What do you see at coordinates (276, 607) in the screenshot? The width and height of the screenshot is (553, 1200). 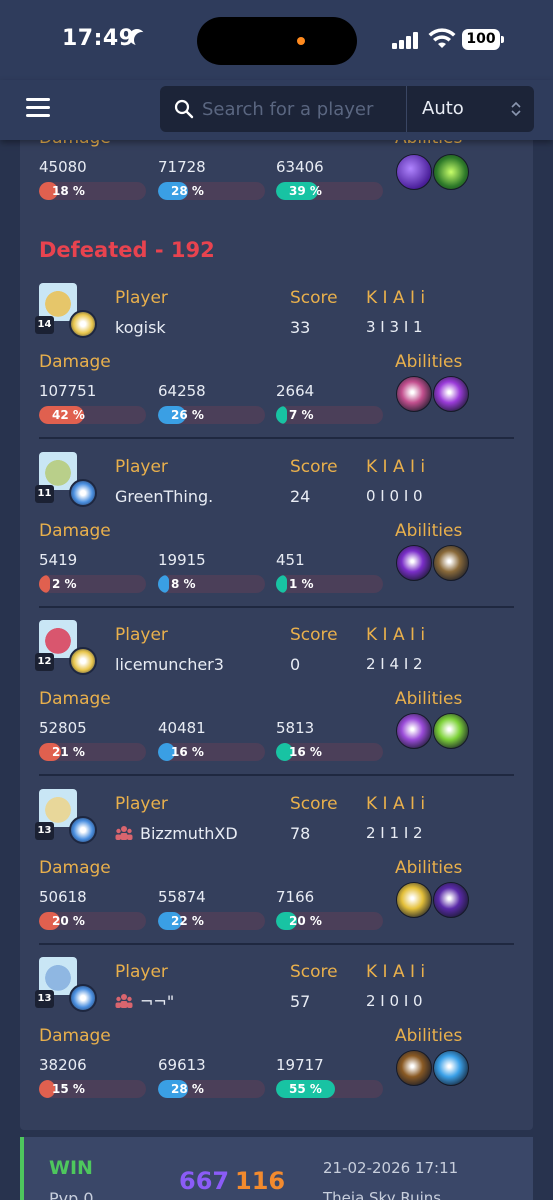 I see `row-divider` at bounding box center [276, 607].